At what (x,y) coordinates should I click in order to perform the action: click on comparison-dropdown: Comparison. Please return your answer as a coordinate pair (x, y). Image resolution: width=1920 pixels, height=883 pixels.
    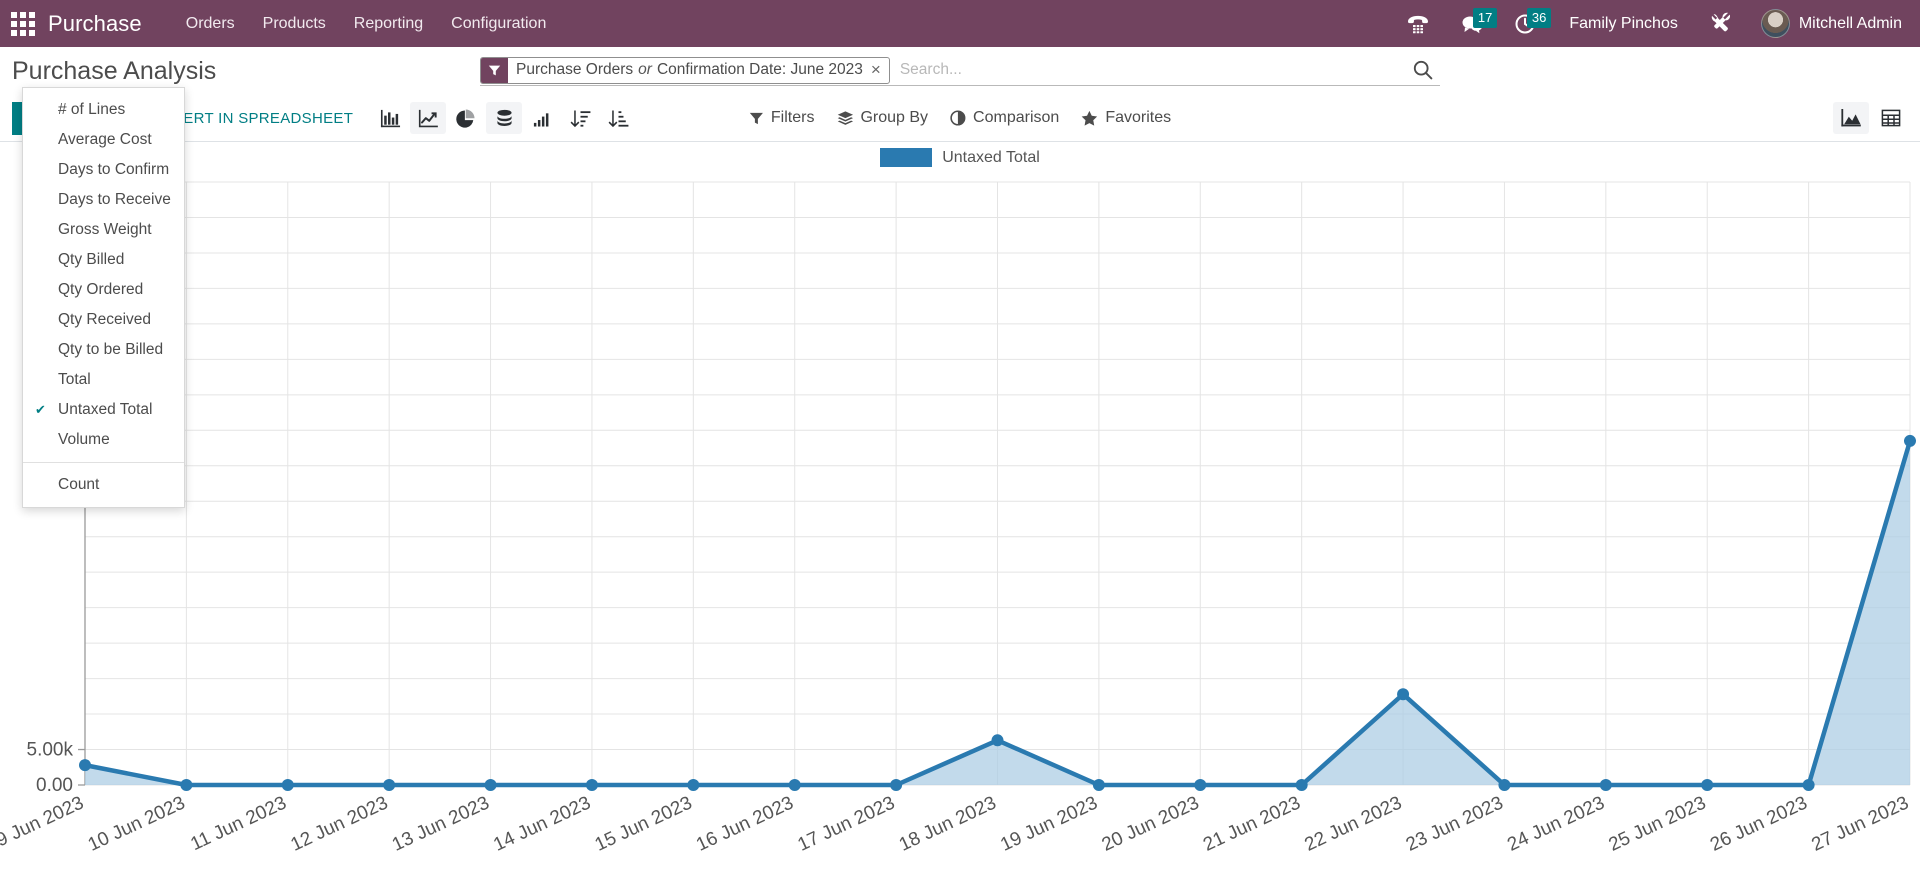
    Looking at the image, I should click on (1004, 118).